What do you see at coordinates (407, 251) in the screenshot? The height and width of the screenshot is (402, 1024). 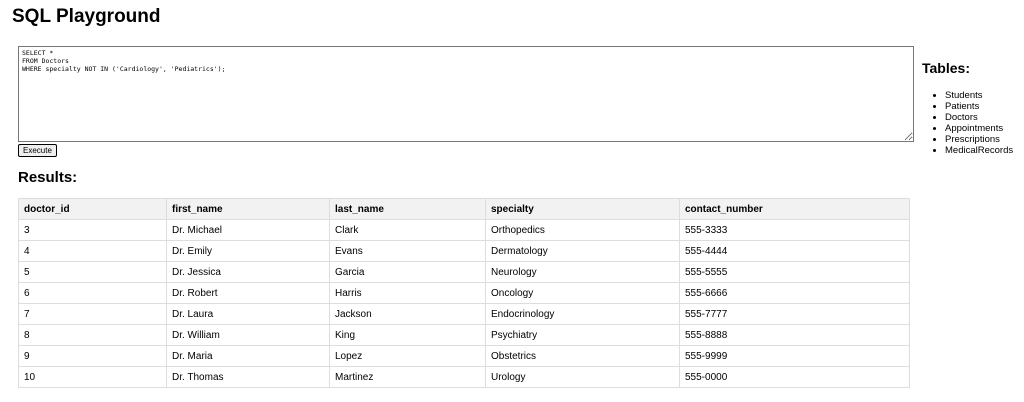 I see `table-cell-last-name: Evans` at bounding box center [407, 251].